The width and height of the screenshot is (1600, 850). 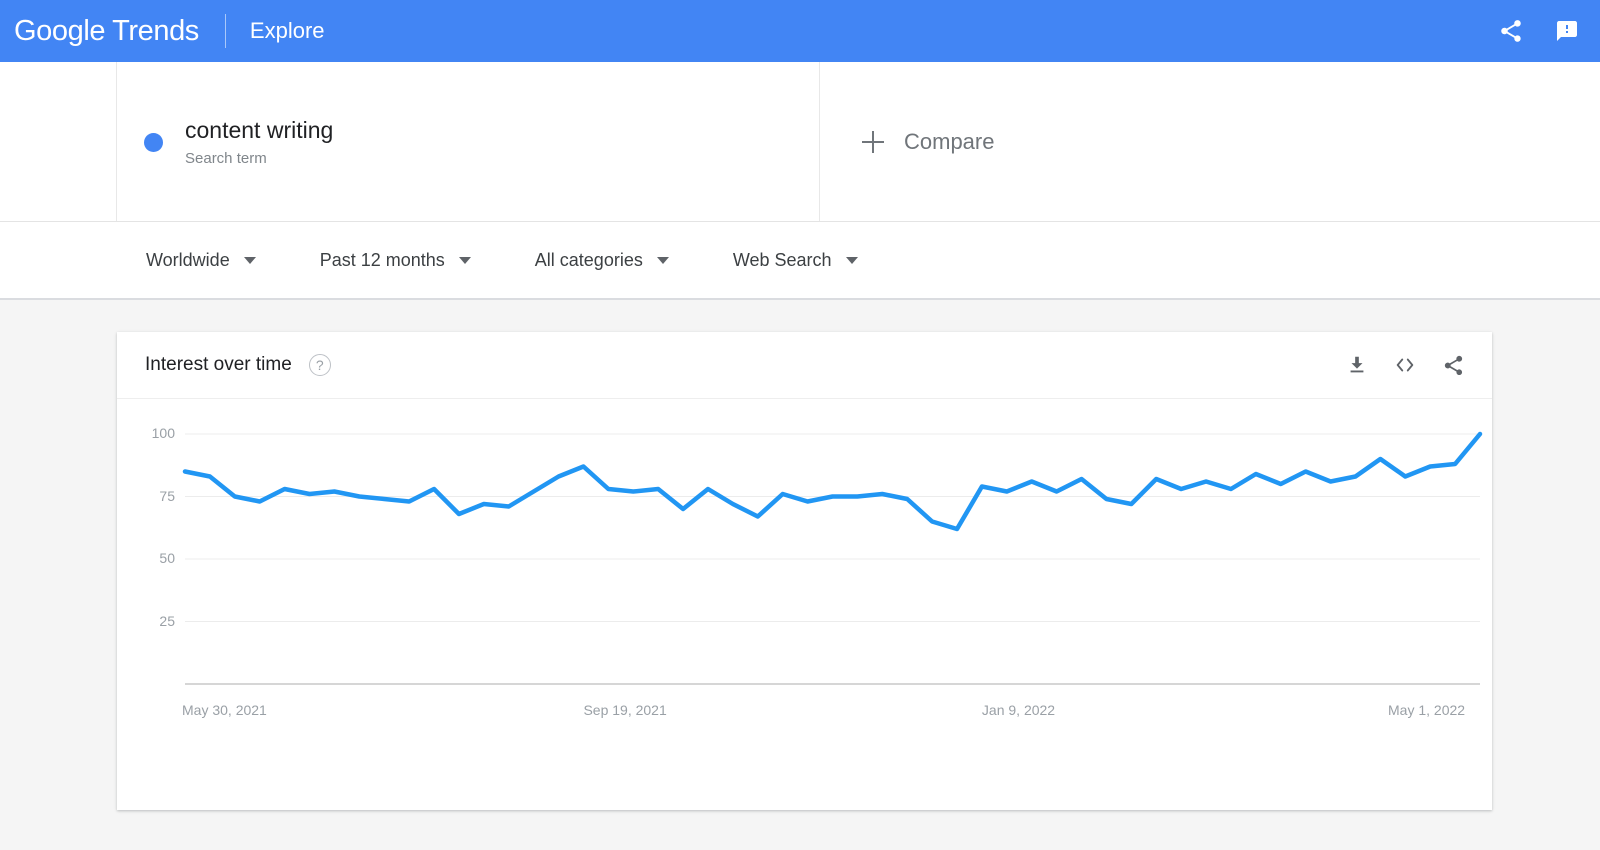 I want to click on series-color-dot, so click(x=153, y=142).